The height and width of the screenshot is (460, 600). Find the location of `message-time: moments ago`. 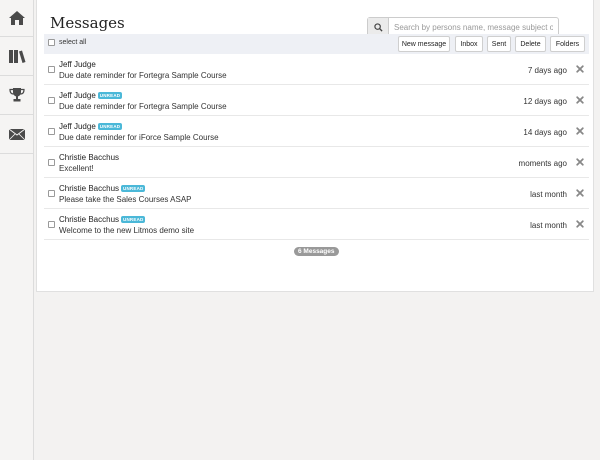

message-time: moments ago is located at coordinates (542, 163).